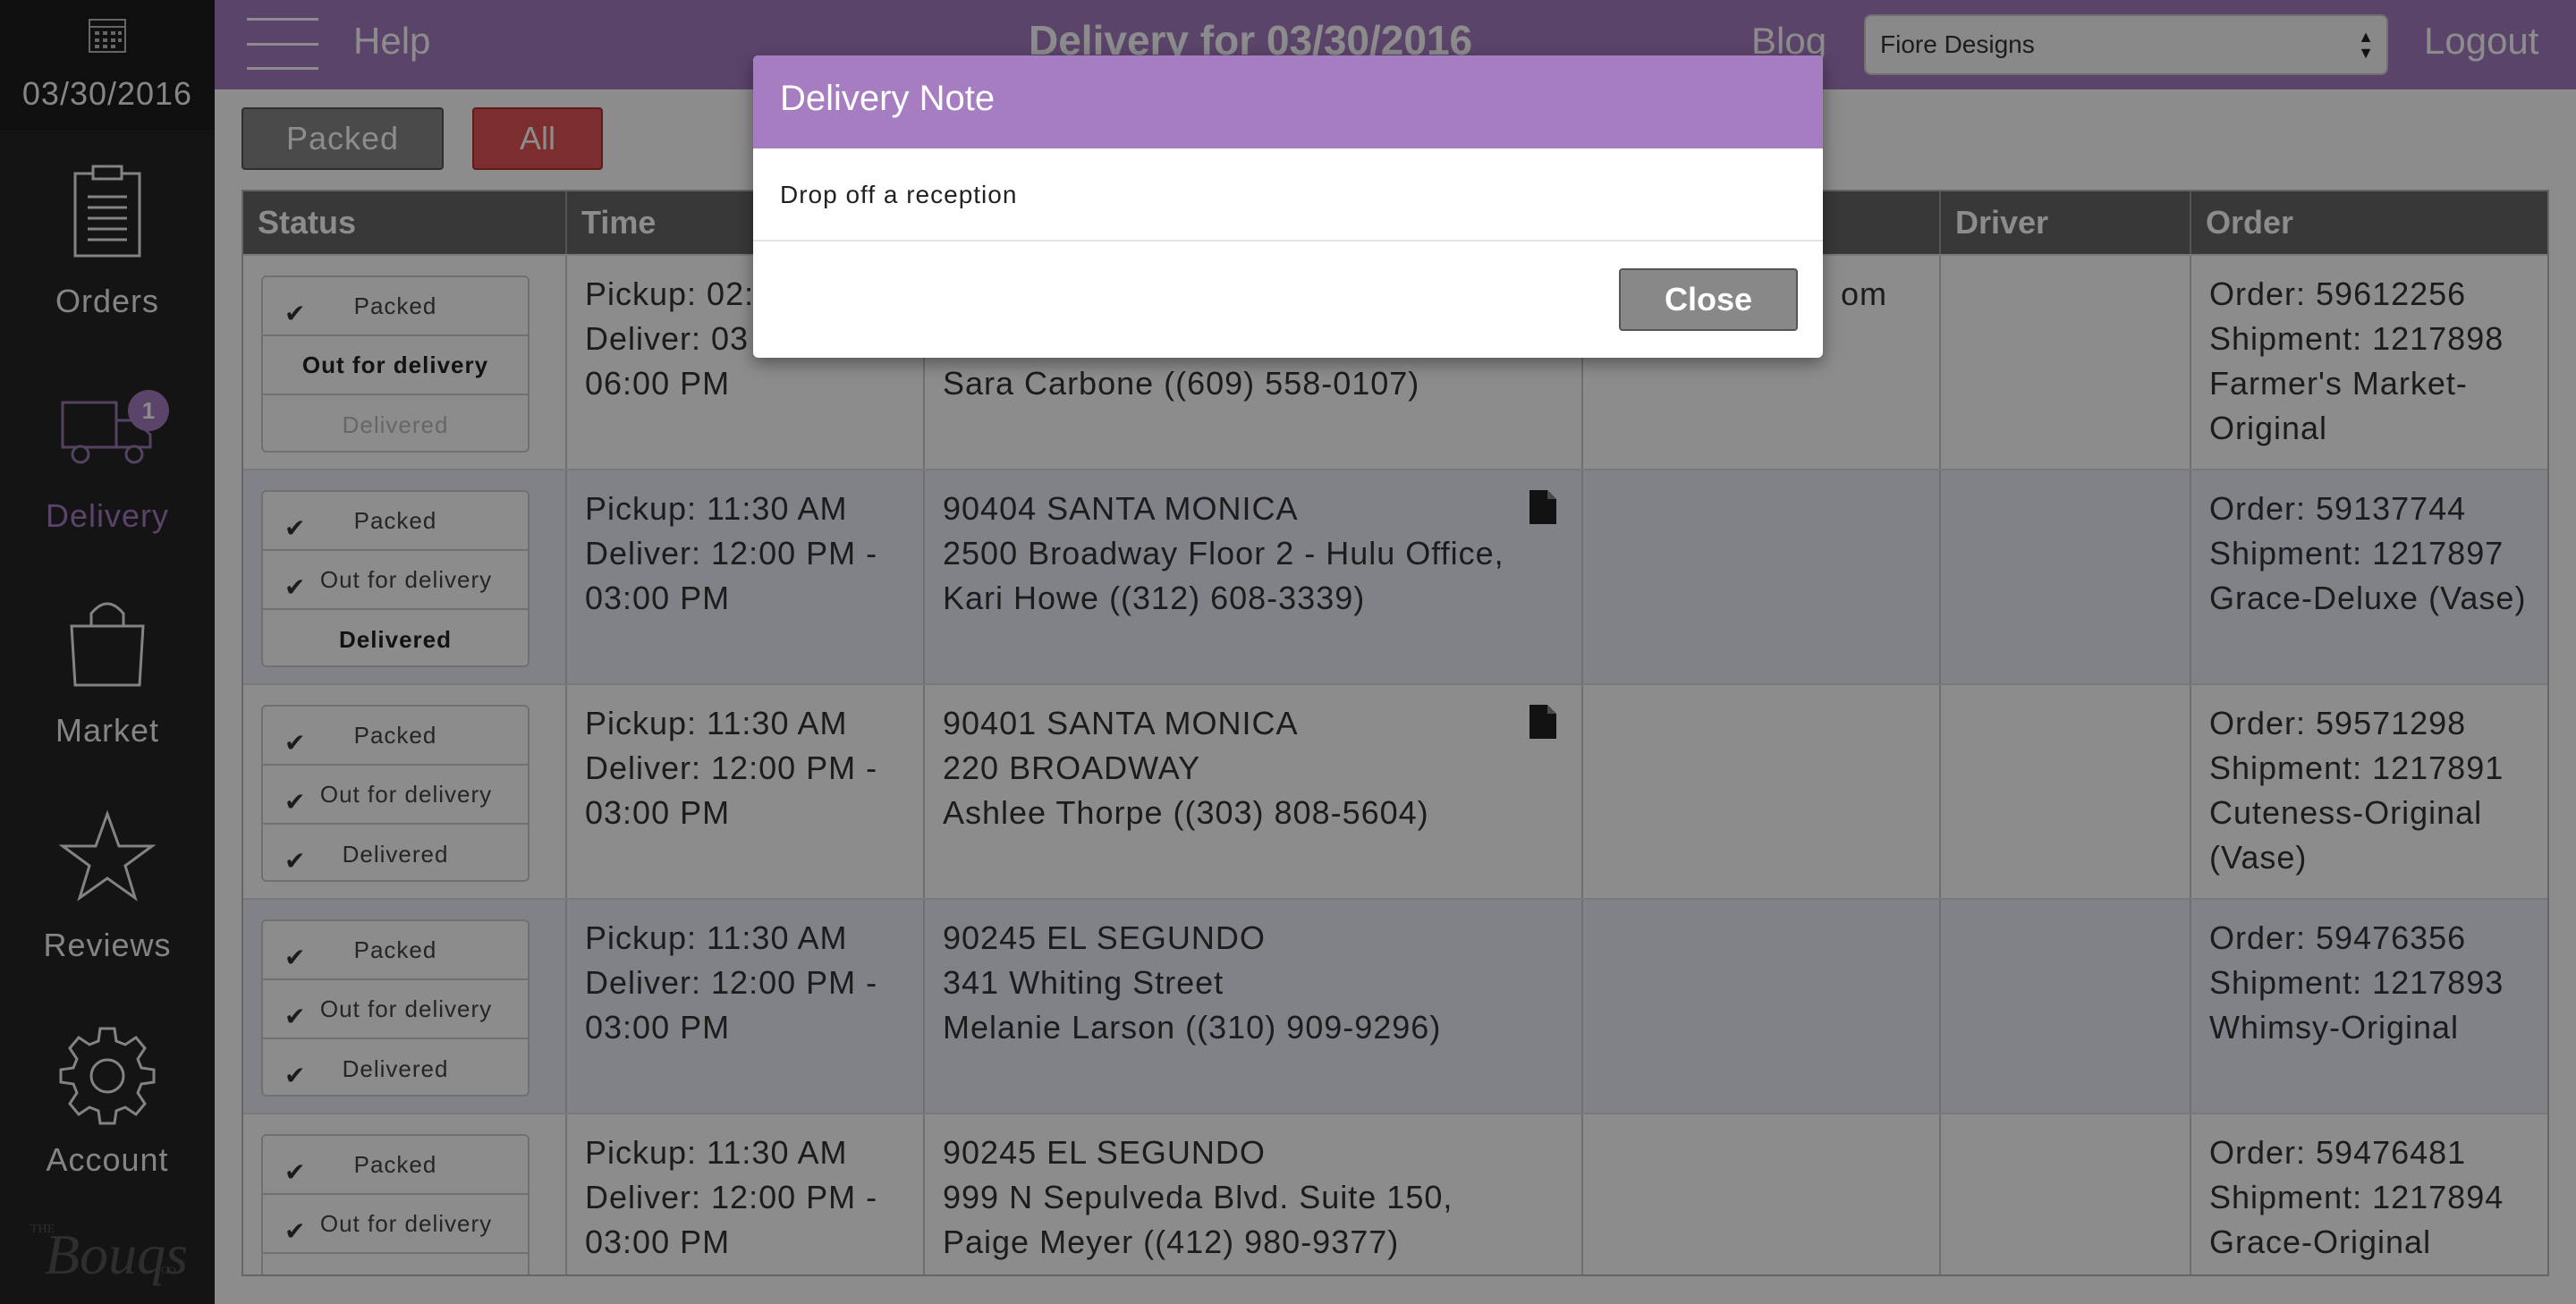 This screenshot has width=2576, height=1304. I want to click on modal-title: Delivery Note, so click(1288, 101).